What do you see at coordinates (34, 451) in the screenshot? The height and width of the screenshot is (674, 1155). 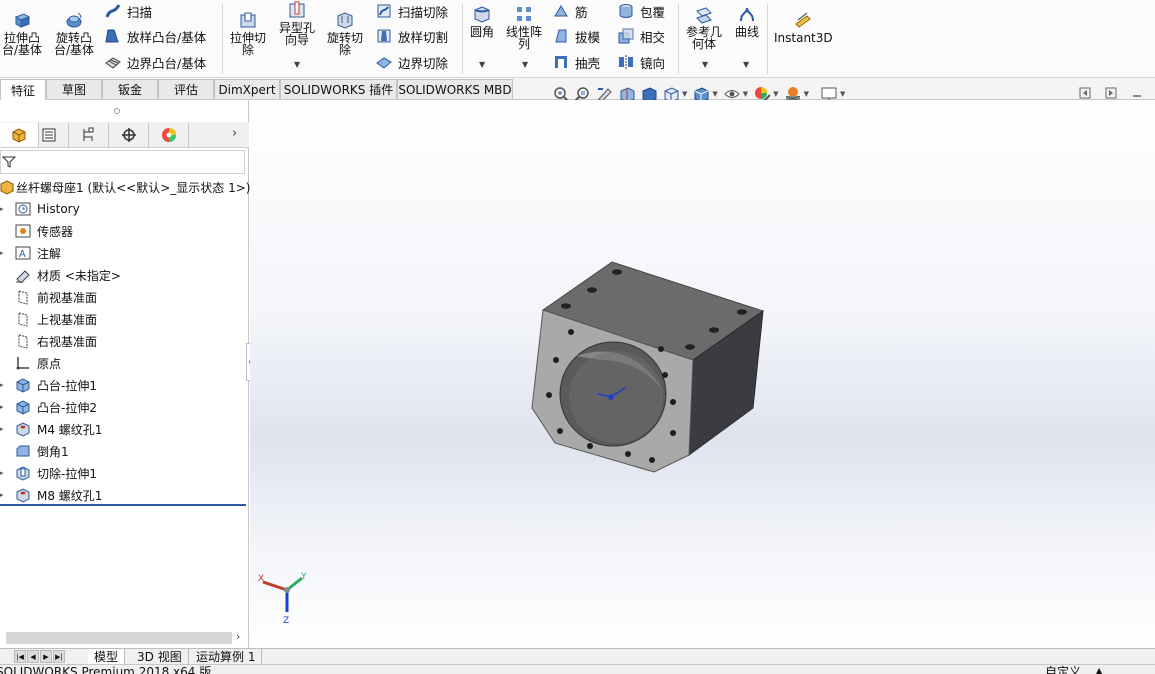 I see `tree-item-chamfer1: 倒角1` at bounding box center [34, 451].